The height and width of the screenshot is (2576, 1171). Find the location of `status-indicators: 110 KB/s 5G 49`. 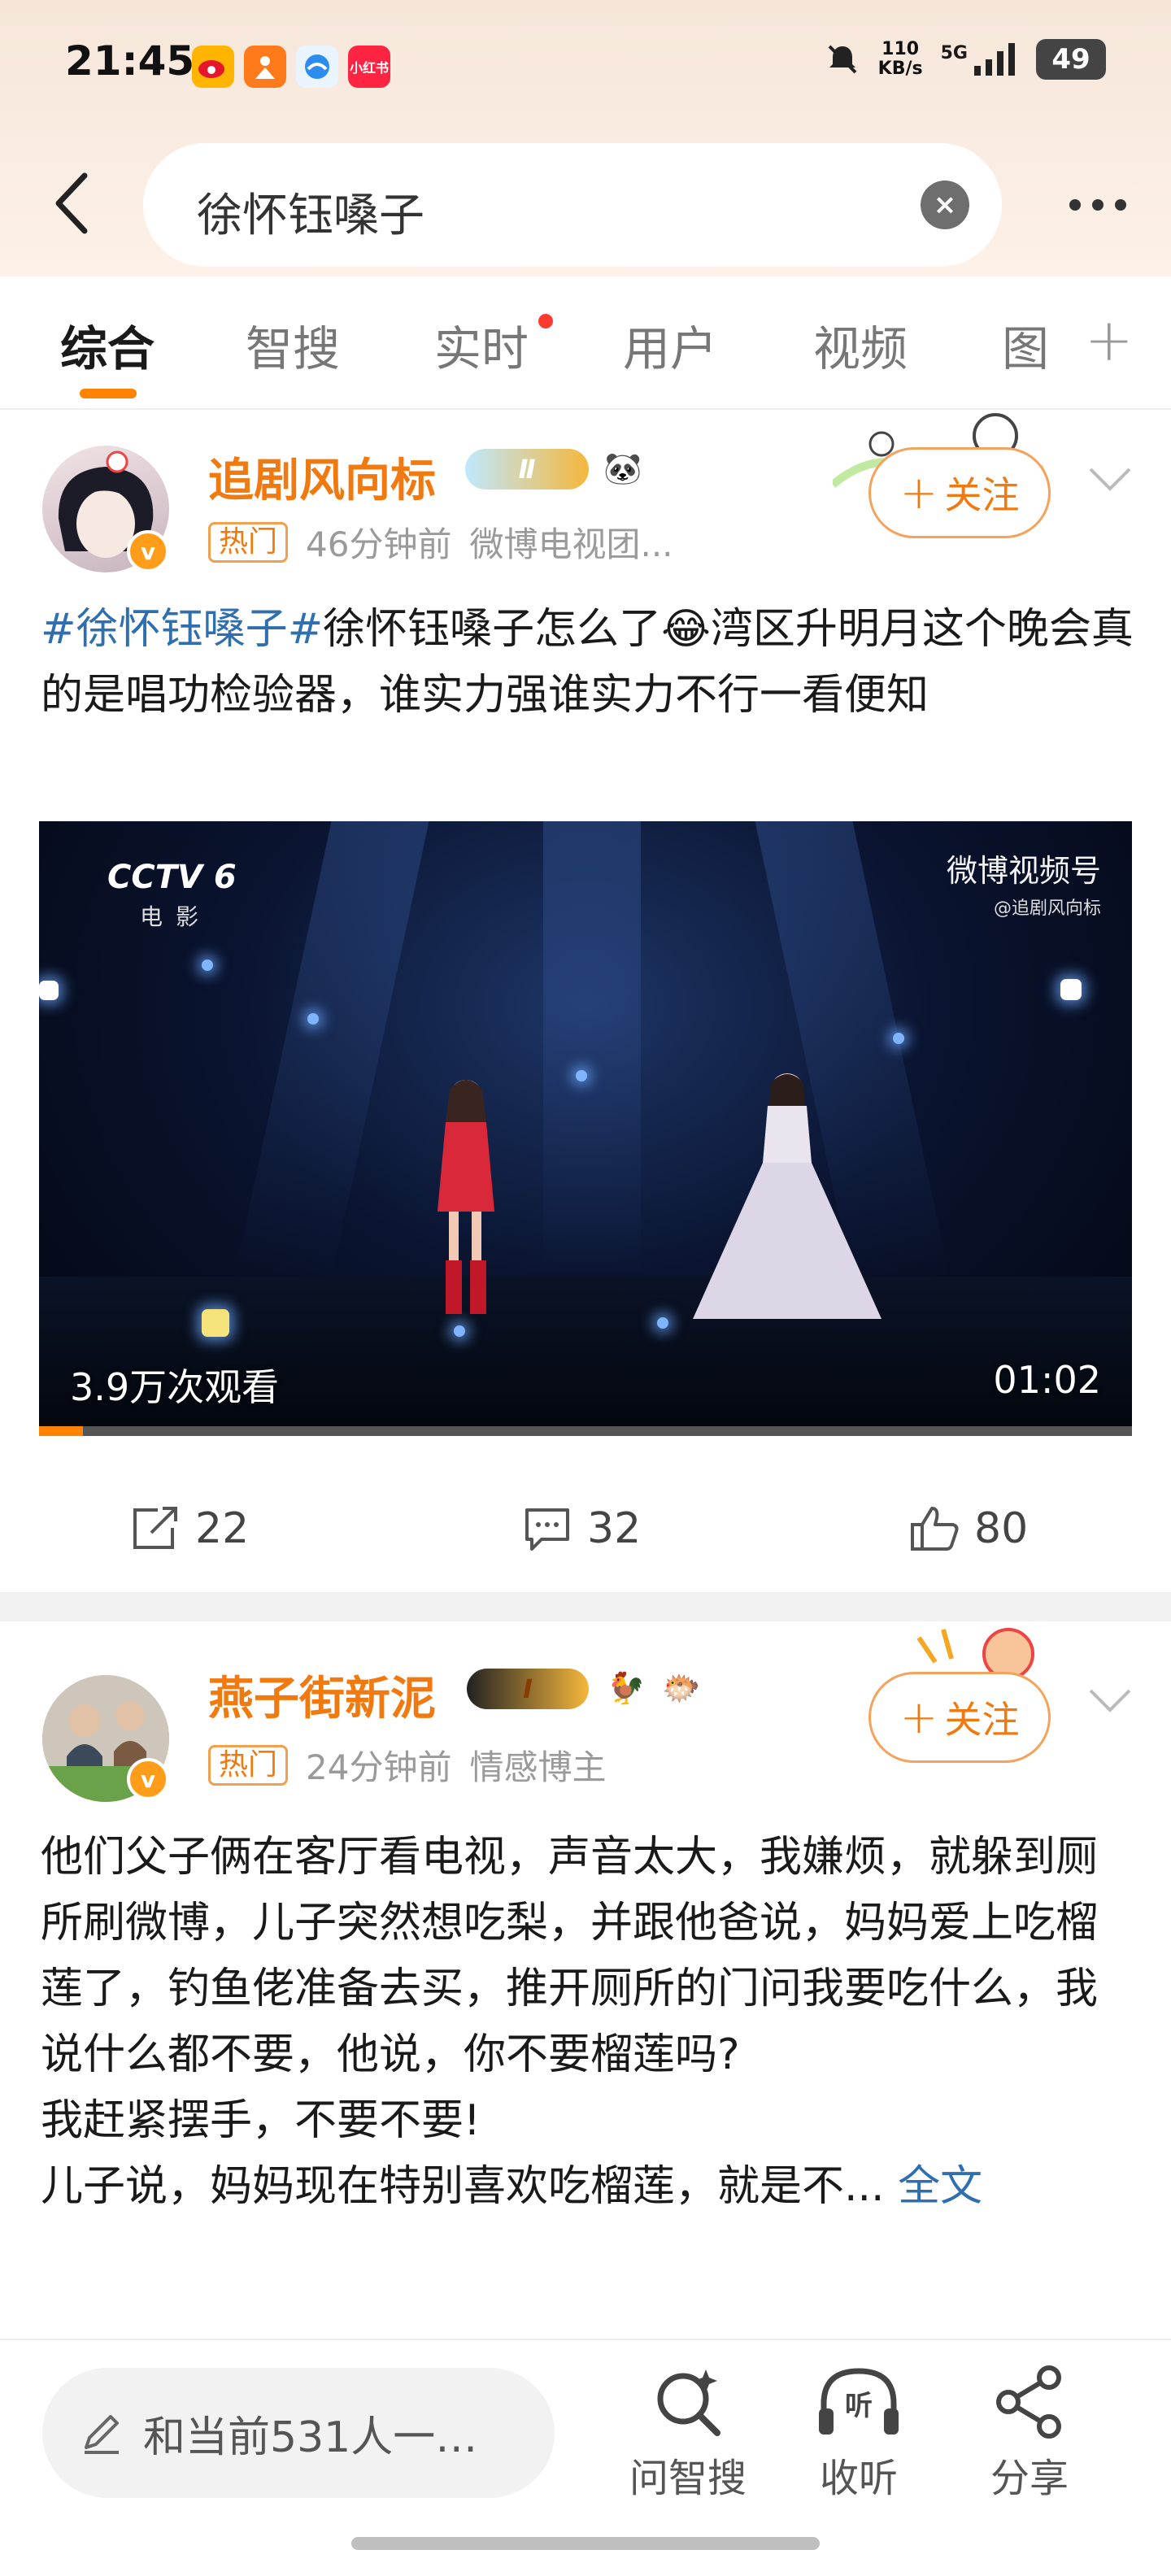

status-indicators: 110 KB/s 5G 49 is located at coordinates (965, 60).